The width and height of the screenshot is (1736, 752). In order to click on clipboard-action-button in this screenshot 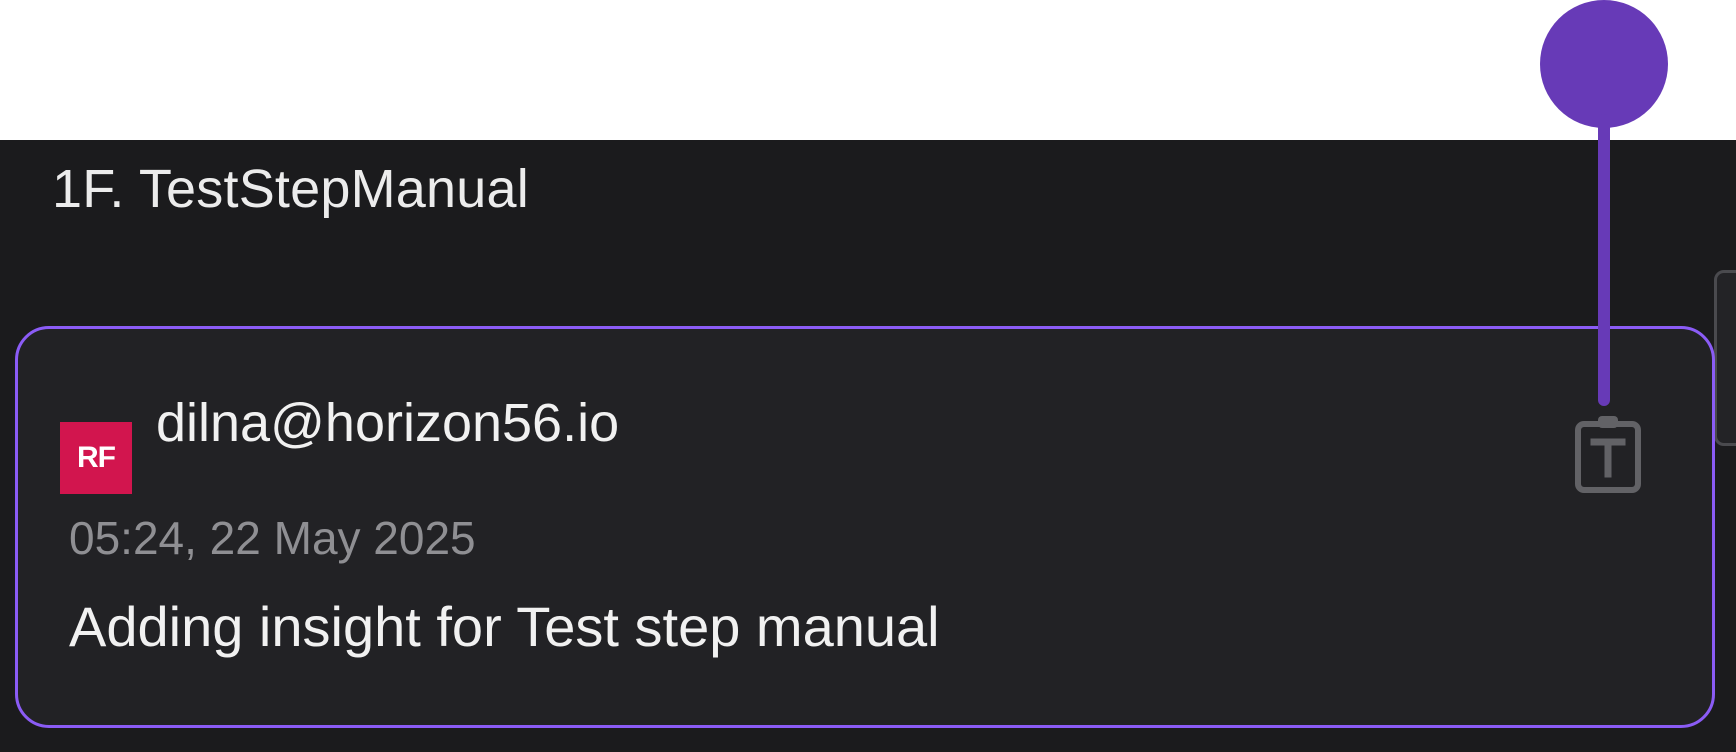, I will do `click(1608, 455)`.